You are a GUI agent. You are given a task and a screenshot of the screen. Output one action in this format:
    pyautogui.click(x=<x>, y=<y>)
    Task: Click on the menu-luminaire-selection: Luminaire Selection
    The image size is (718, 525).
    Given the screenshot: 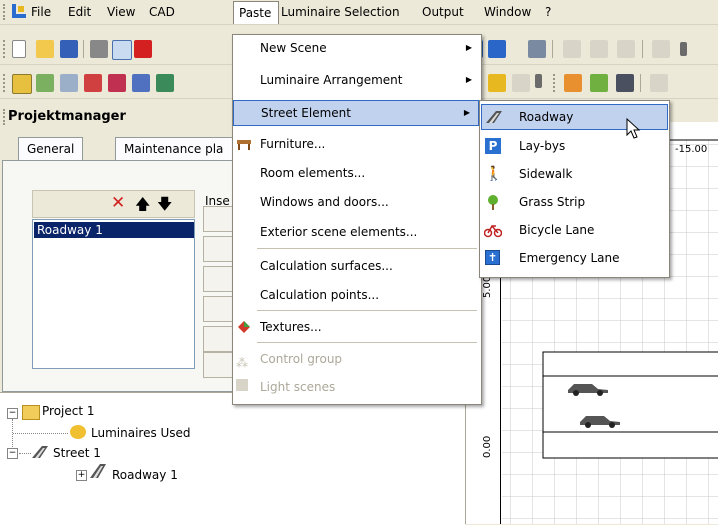 What is the action you would take?
    pyautogui.click(x=340, y=12)
    